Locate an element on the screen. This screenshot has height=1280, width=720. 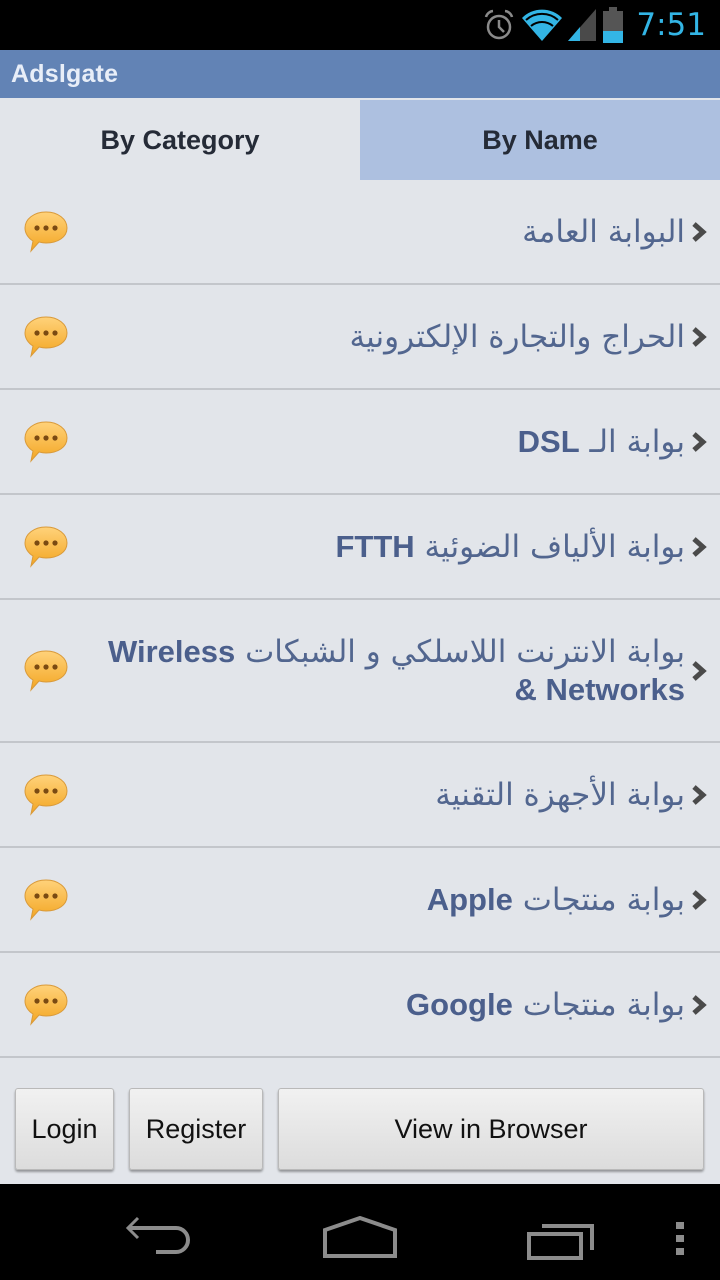
category-label-arabic: بوابة الانترنت اللاسلكي و الشبكات is located at coordinates (465, 651).